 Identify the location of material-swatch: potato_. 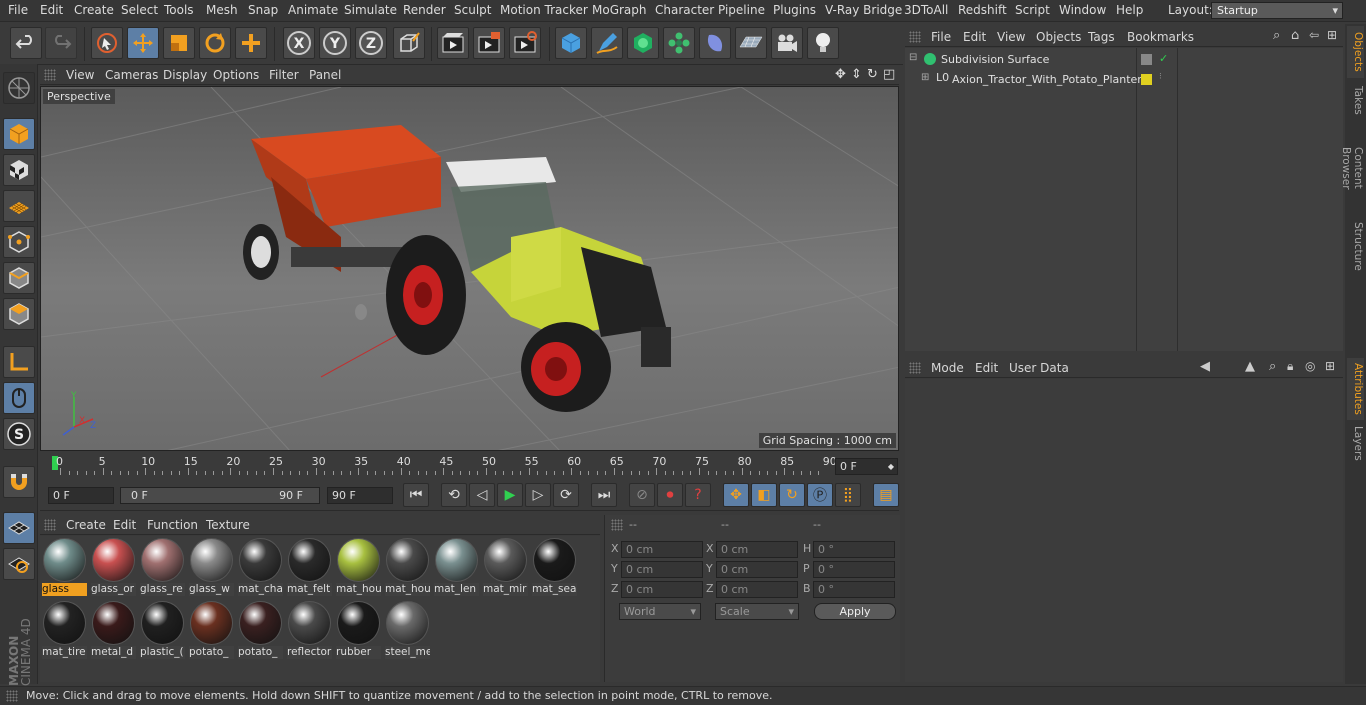
(211, 630).